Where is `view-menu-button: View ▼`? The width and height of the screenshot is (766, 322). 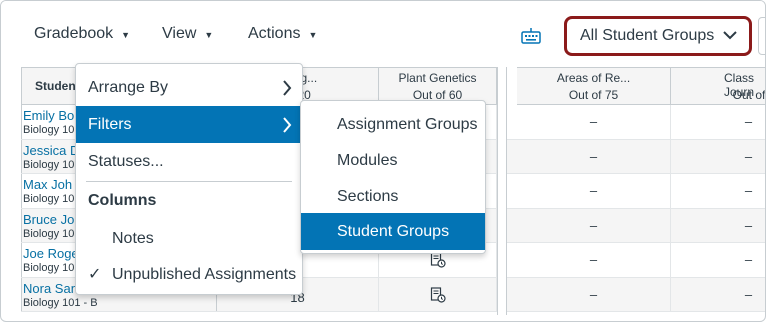
view-menu-button: View ▼ is located at coordinates (187, 34).